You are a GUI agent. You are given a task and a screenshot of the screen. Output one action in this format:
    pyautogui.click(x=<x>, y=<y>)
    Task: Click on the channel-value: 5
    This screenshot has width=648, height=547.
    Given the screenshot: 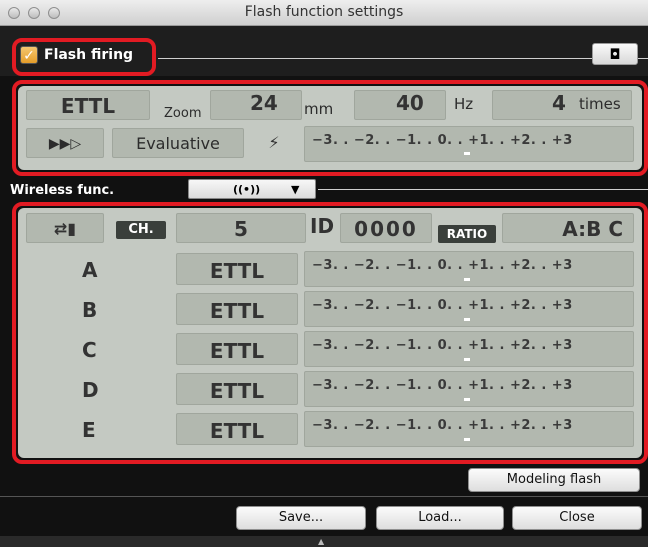 What is the action you would take?
    pyautogui.click(x=241, y=228)
    